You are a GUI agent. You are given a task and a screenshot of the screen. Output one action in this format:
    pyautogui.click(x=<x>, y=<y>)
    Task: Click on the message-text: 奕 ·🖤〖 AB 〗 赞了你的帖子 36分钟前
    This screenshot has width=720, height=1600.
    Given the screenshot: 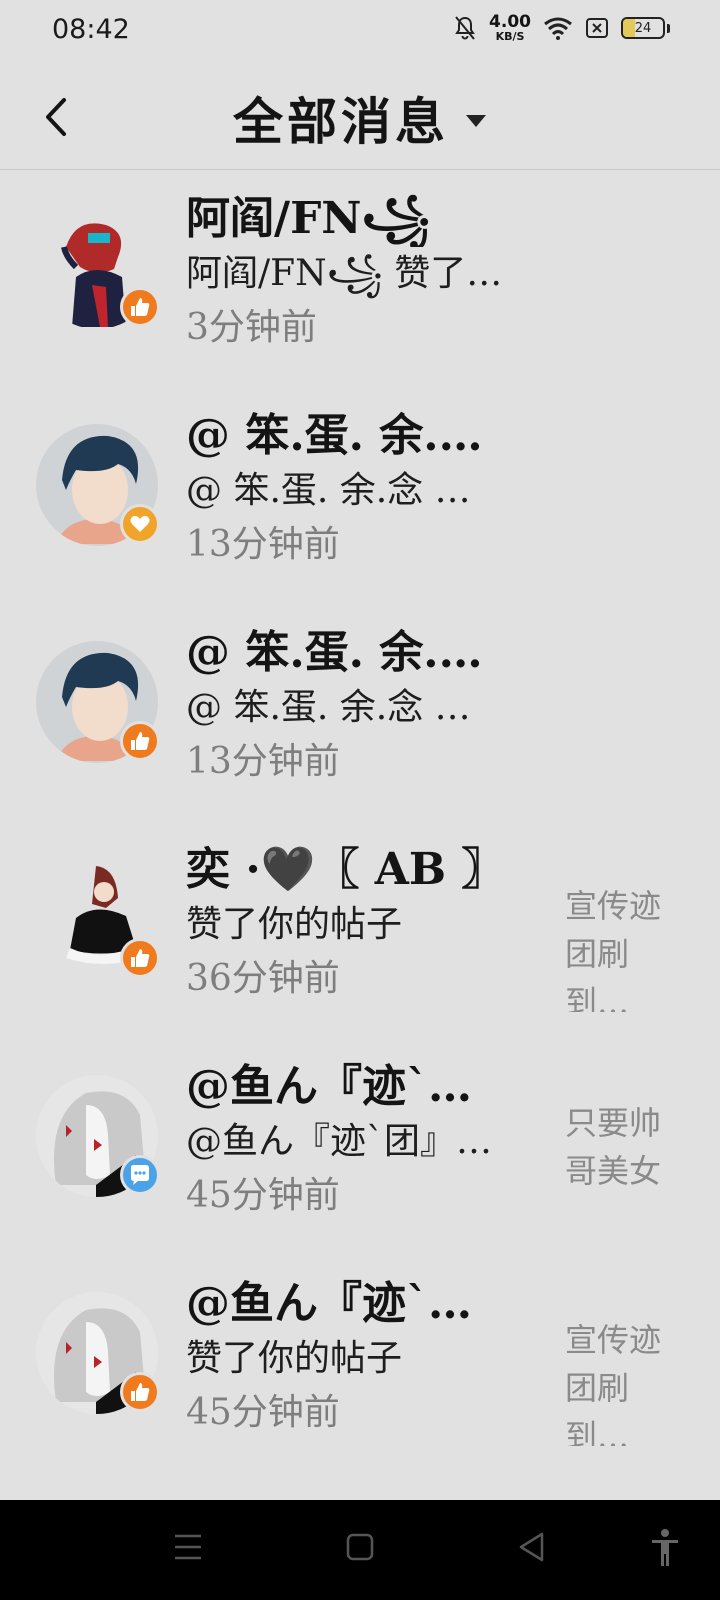 What is the action you would take?
    pyautogui.click(x=361, y=924)
    